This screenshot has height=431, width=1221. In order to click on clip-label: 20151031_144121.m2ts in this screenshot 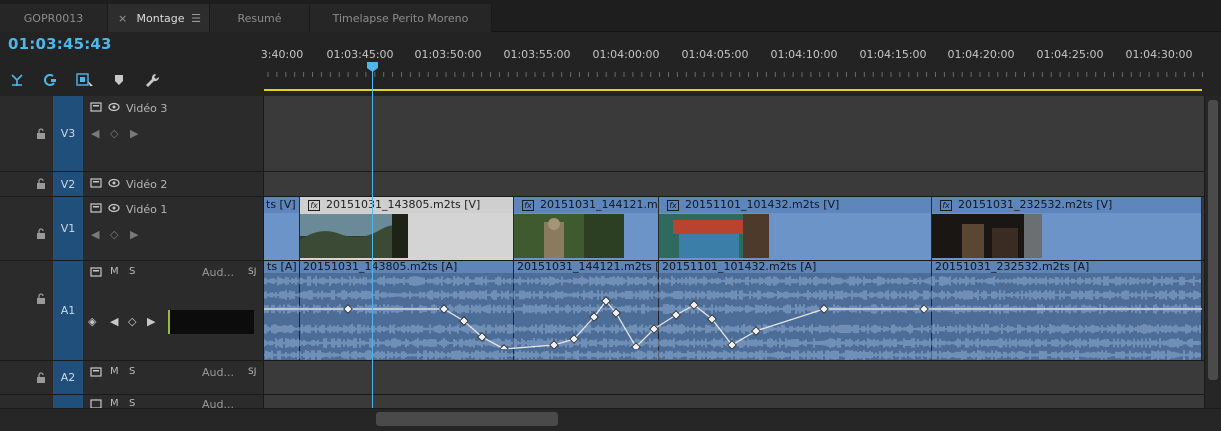, I will do `click(599, 204)`.